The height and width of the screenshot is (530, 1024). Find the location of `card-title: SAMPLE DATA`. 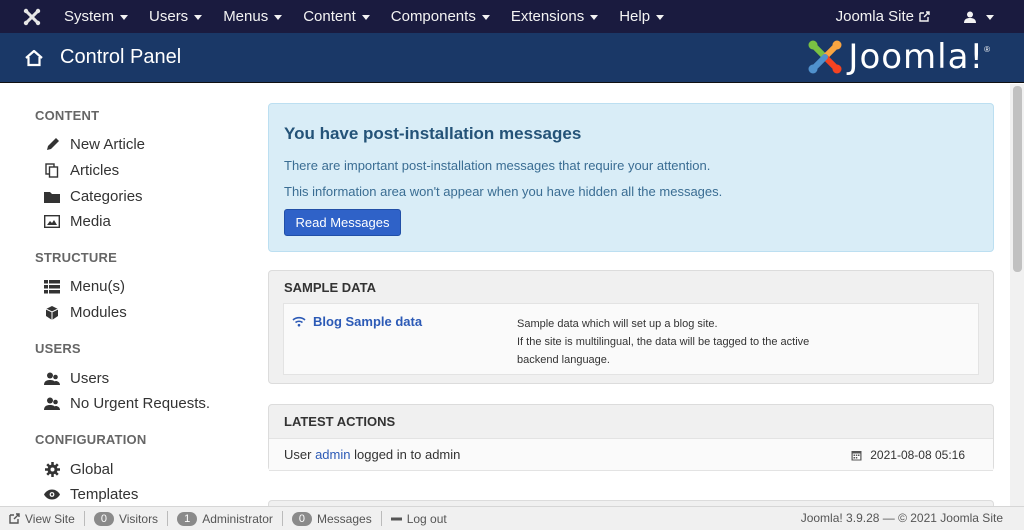

card-title: SAMPLE DATA is located at coordinates (330, 287).